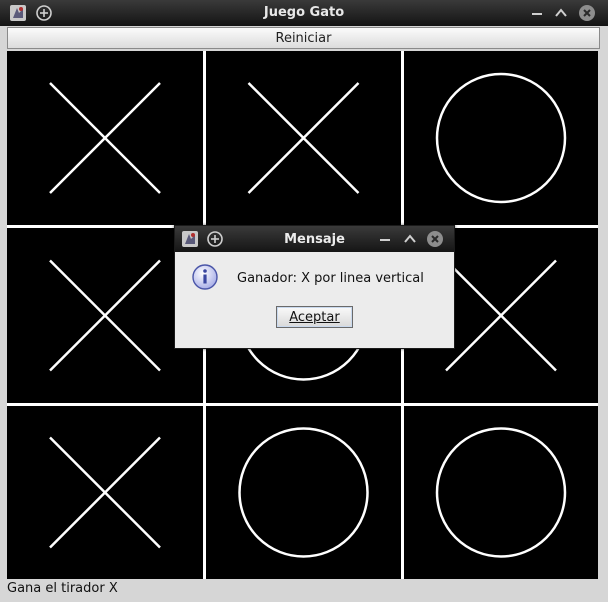  Describe the element at coordinates (62, 588) in the screenshot. I see `status-bar: Gana el tirador X` at that location.